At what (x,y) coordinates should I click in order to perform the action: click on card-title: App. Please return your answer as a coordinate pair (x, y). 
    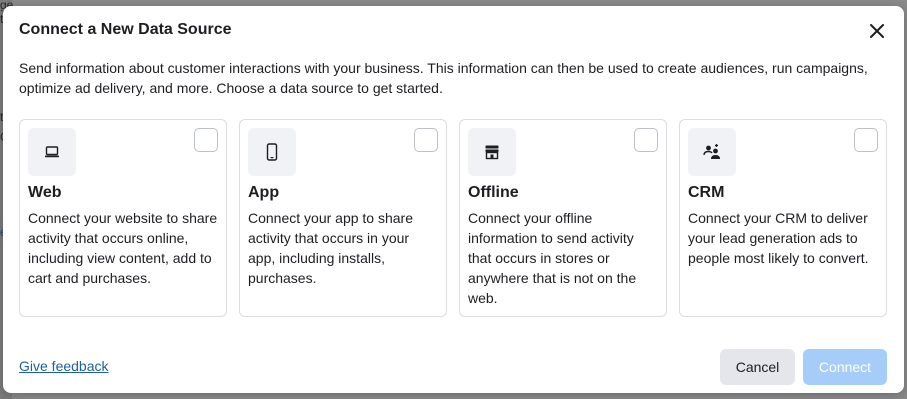
    Looking at the image, I should click on (264, 192).